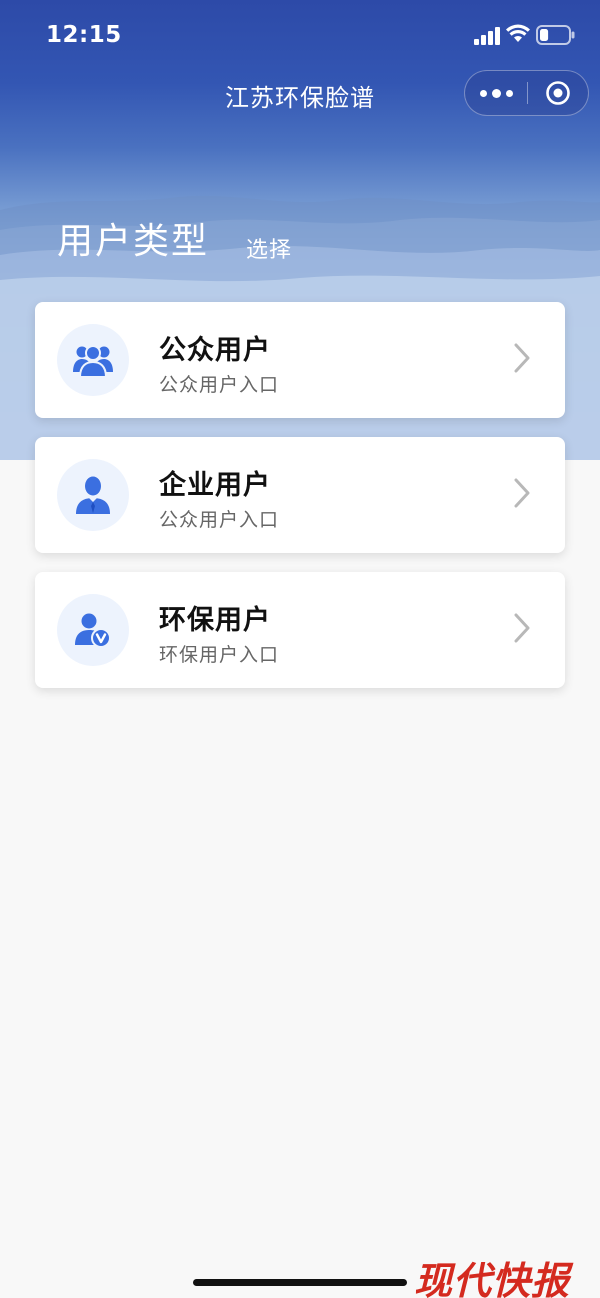 The image size is (600, 1298). Describe the element at coordinates (93, 630) in the screenshot. I see `verified-user-icon` at that location.